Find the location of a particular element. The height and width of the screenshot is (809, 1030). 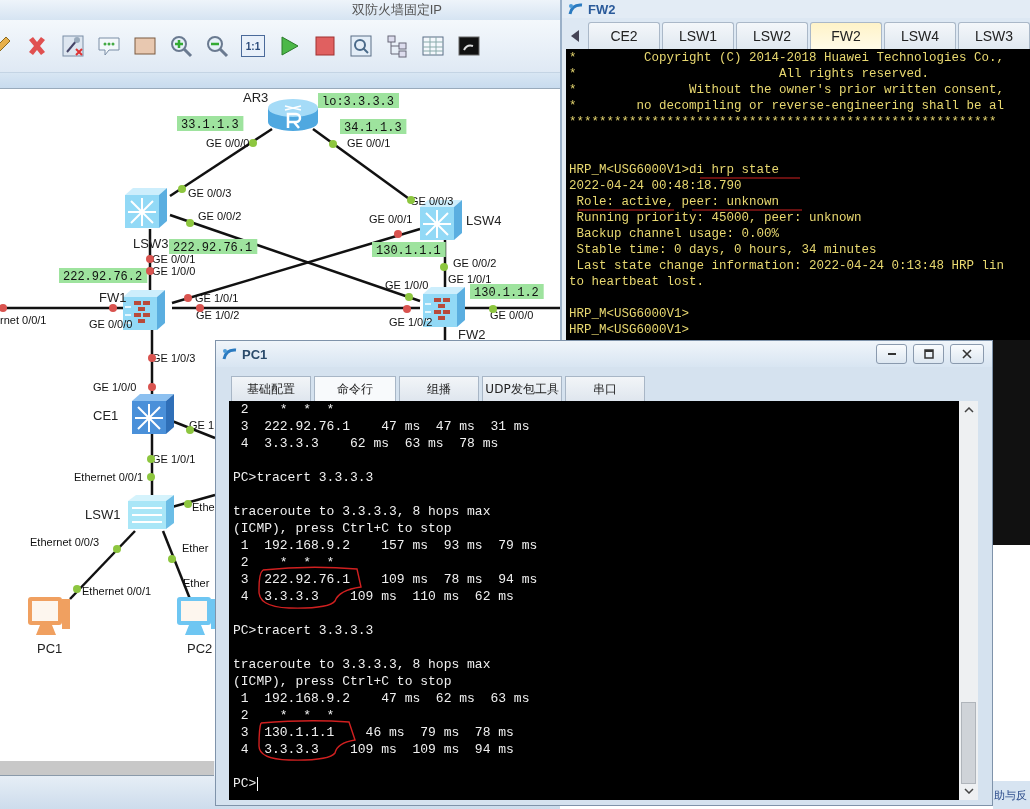

device-tab: LSW4 is located at coordinates (920, 35).